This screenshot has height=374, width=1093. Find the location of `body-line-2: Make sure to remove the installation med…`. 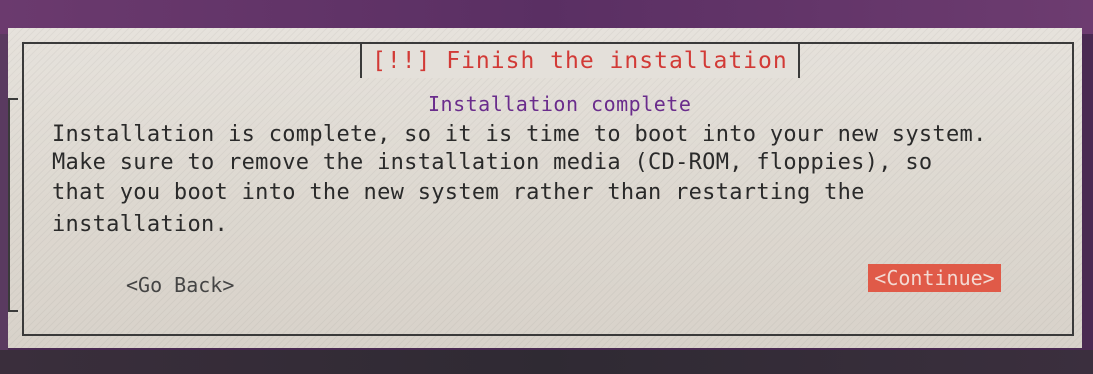

body-line-2: Make sure to remove the installation med… is located at coordinates (492, 162).